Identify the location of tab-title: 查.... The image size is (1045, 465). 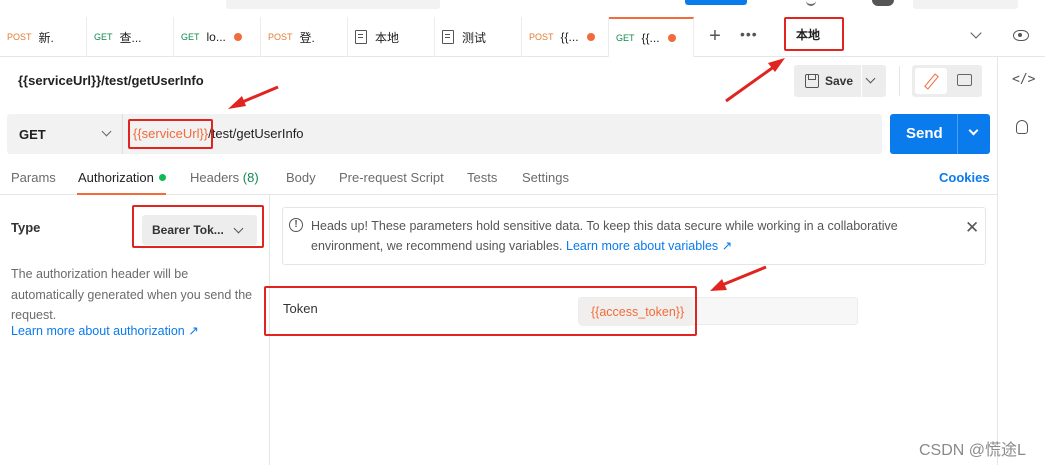
(130, 37).